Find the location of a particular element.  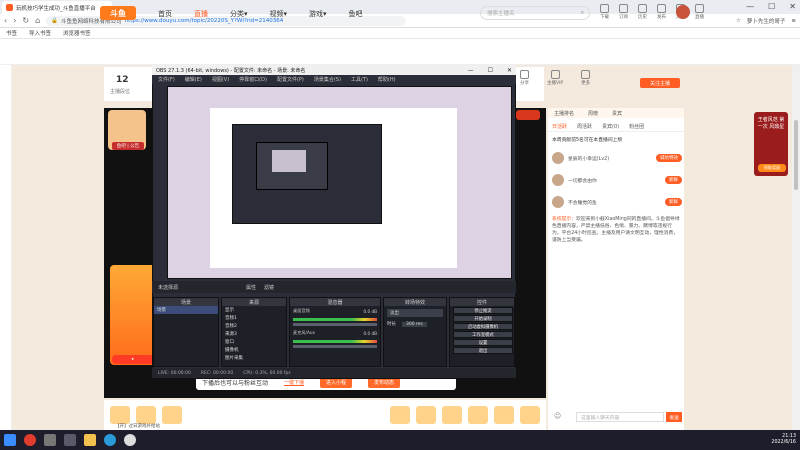

minimize-button: — is located at coordinates (750, 6).